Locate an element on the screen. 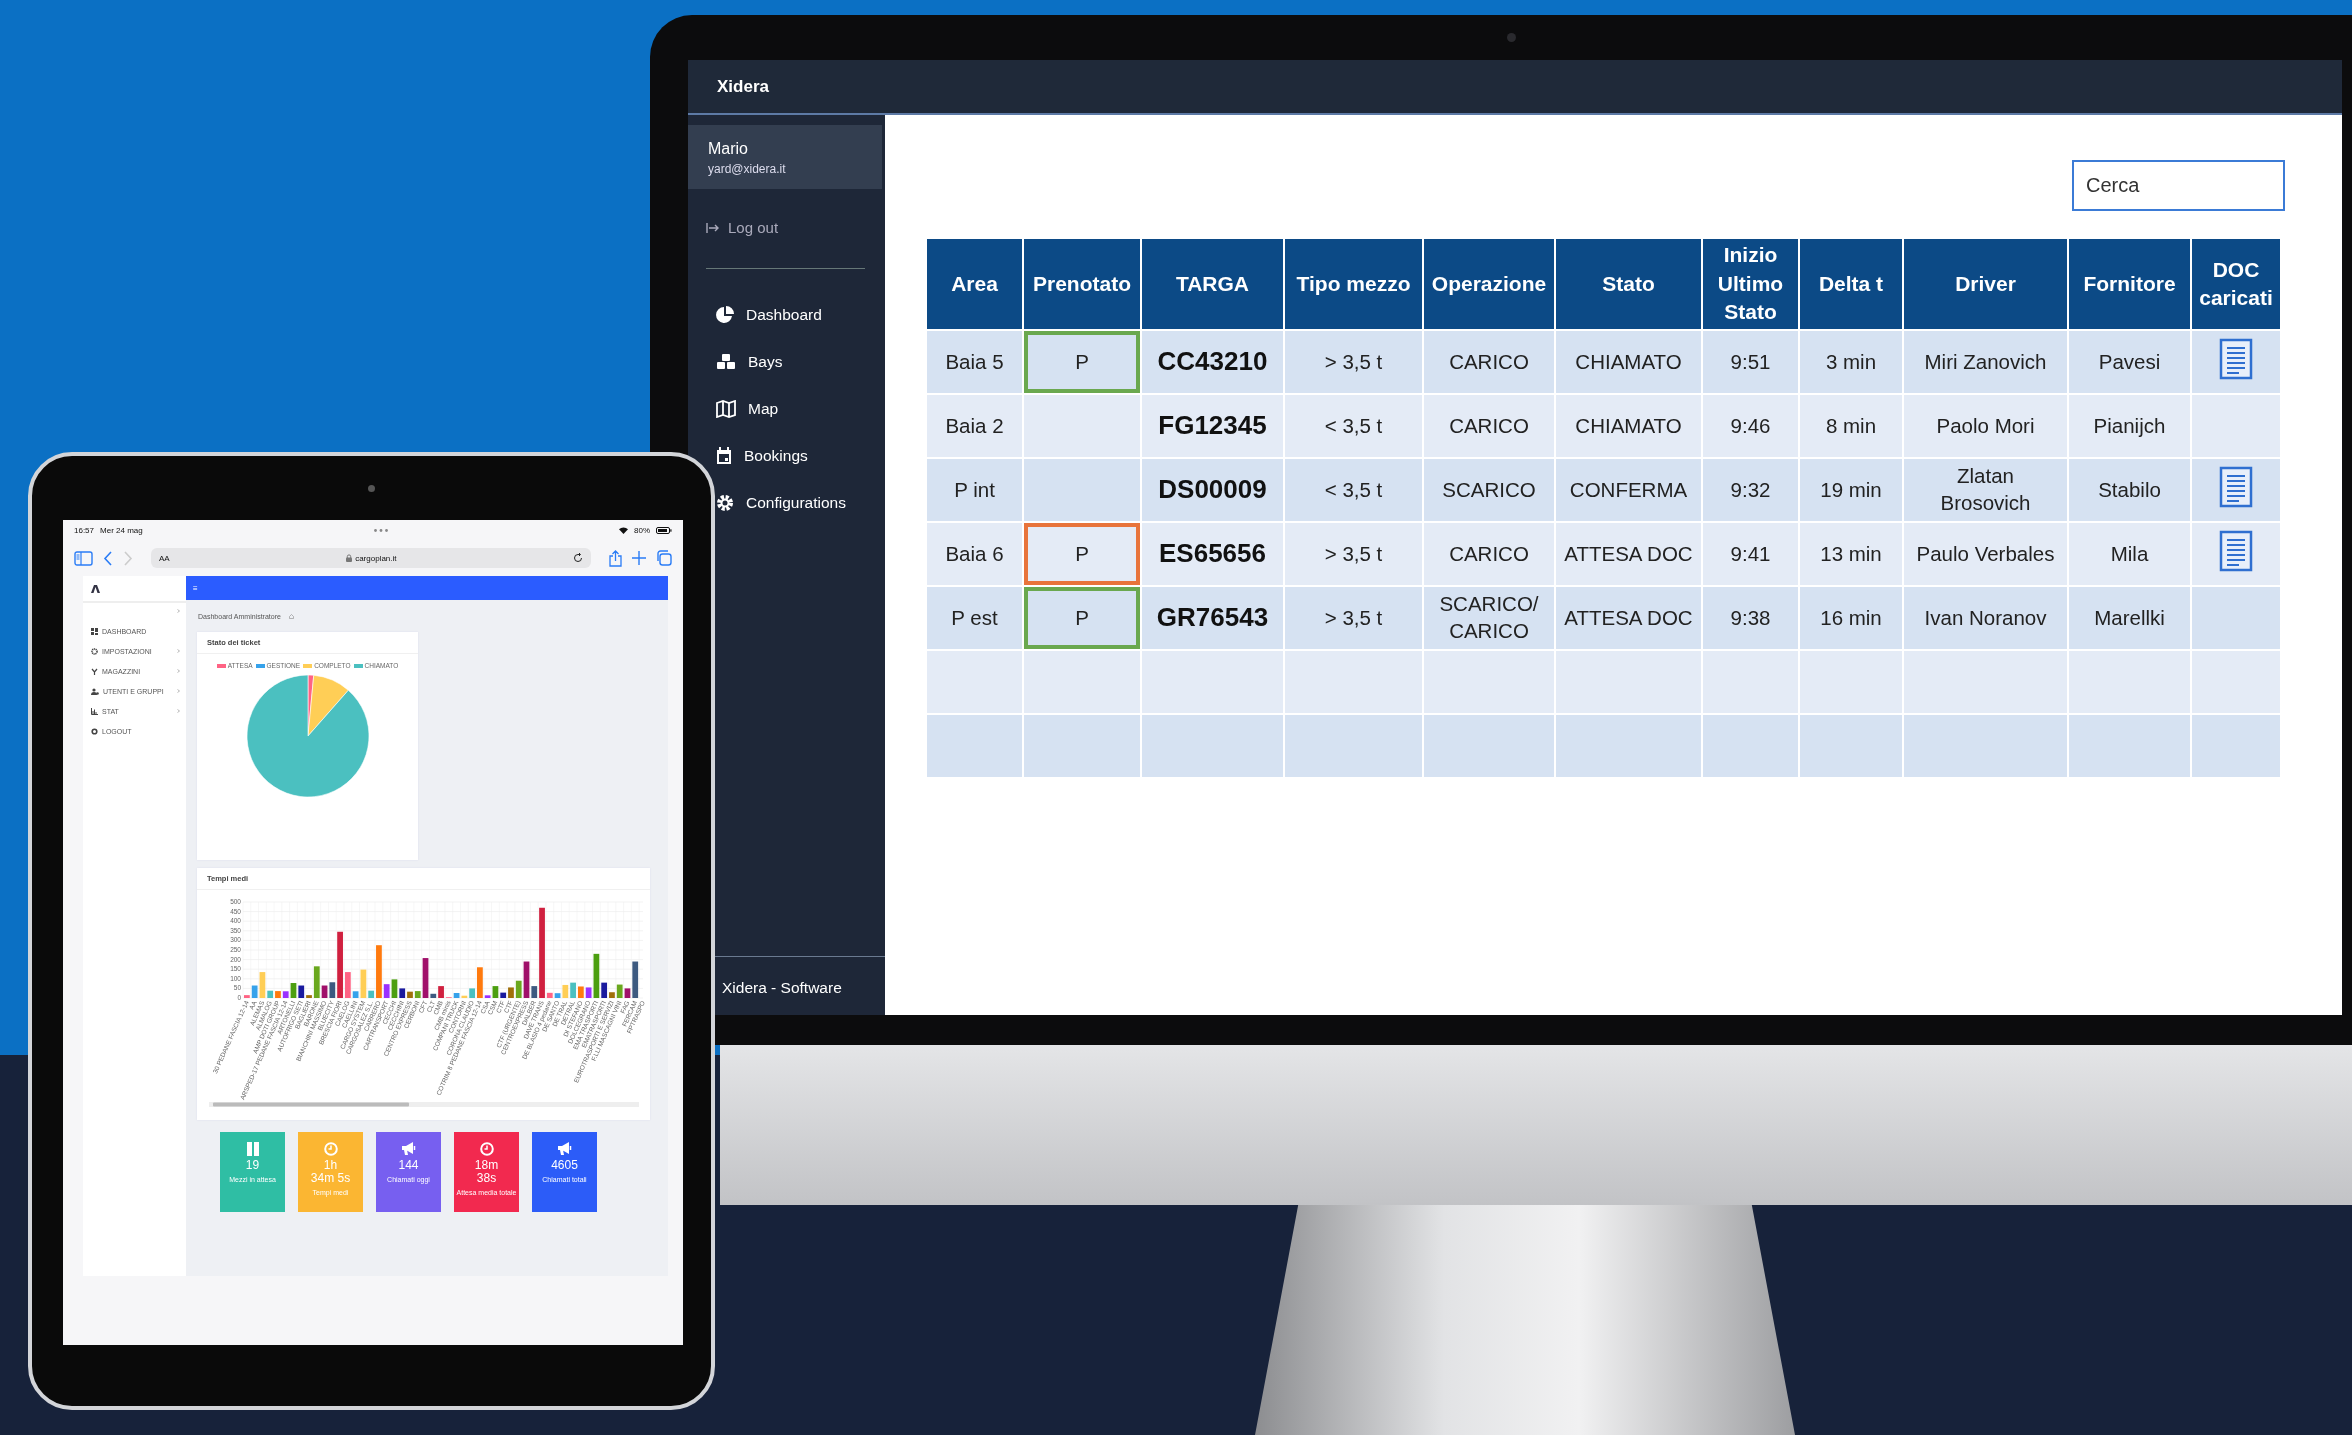 This screenshot has width=2352, height=1435. scrollbar is located at coordinates (424, 1104).